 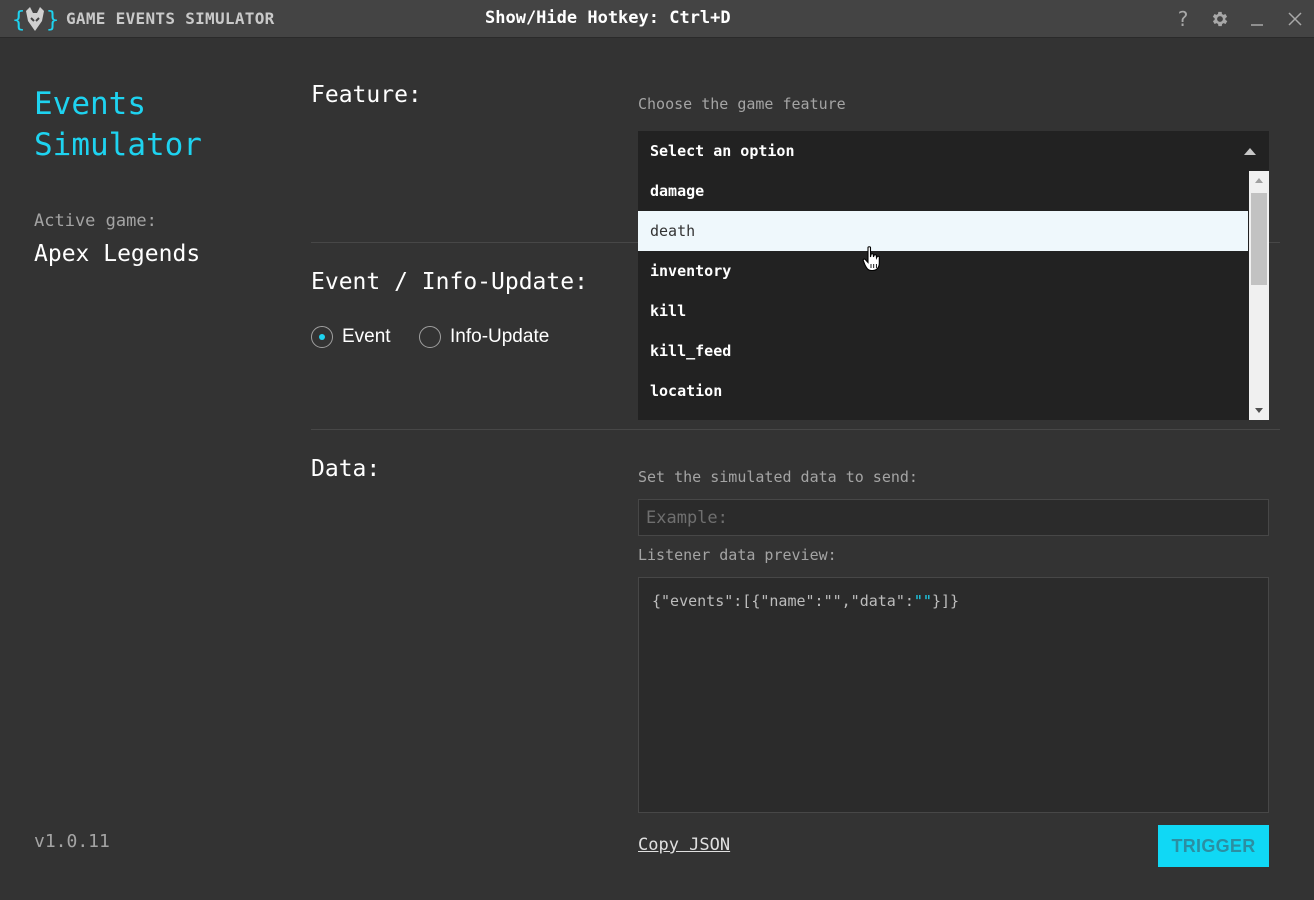 I want to click on copy-json-link: Copy JSON, so click(x=684, y=845).